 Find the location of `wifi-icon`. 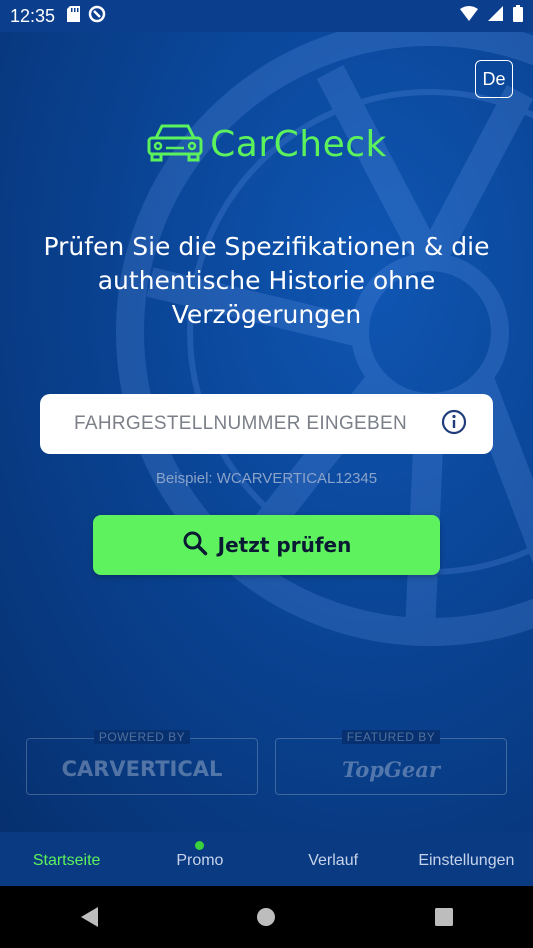

wifi-icon is located at coordinates (469, 16).